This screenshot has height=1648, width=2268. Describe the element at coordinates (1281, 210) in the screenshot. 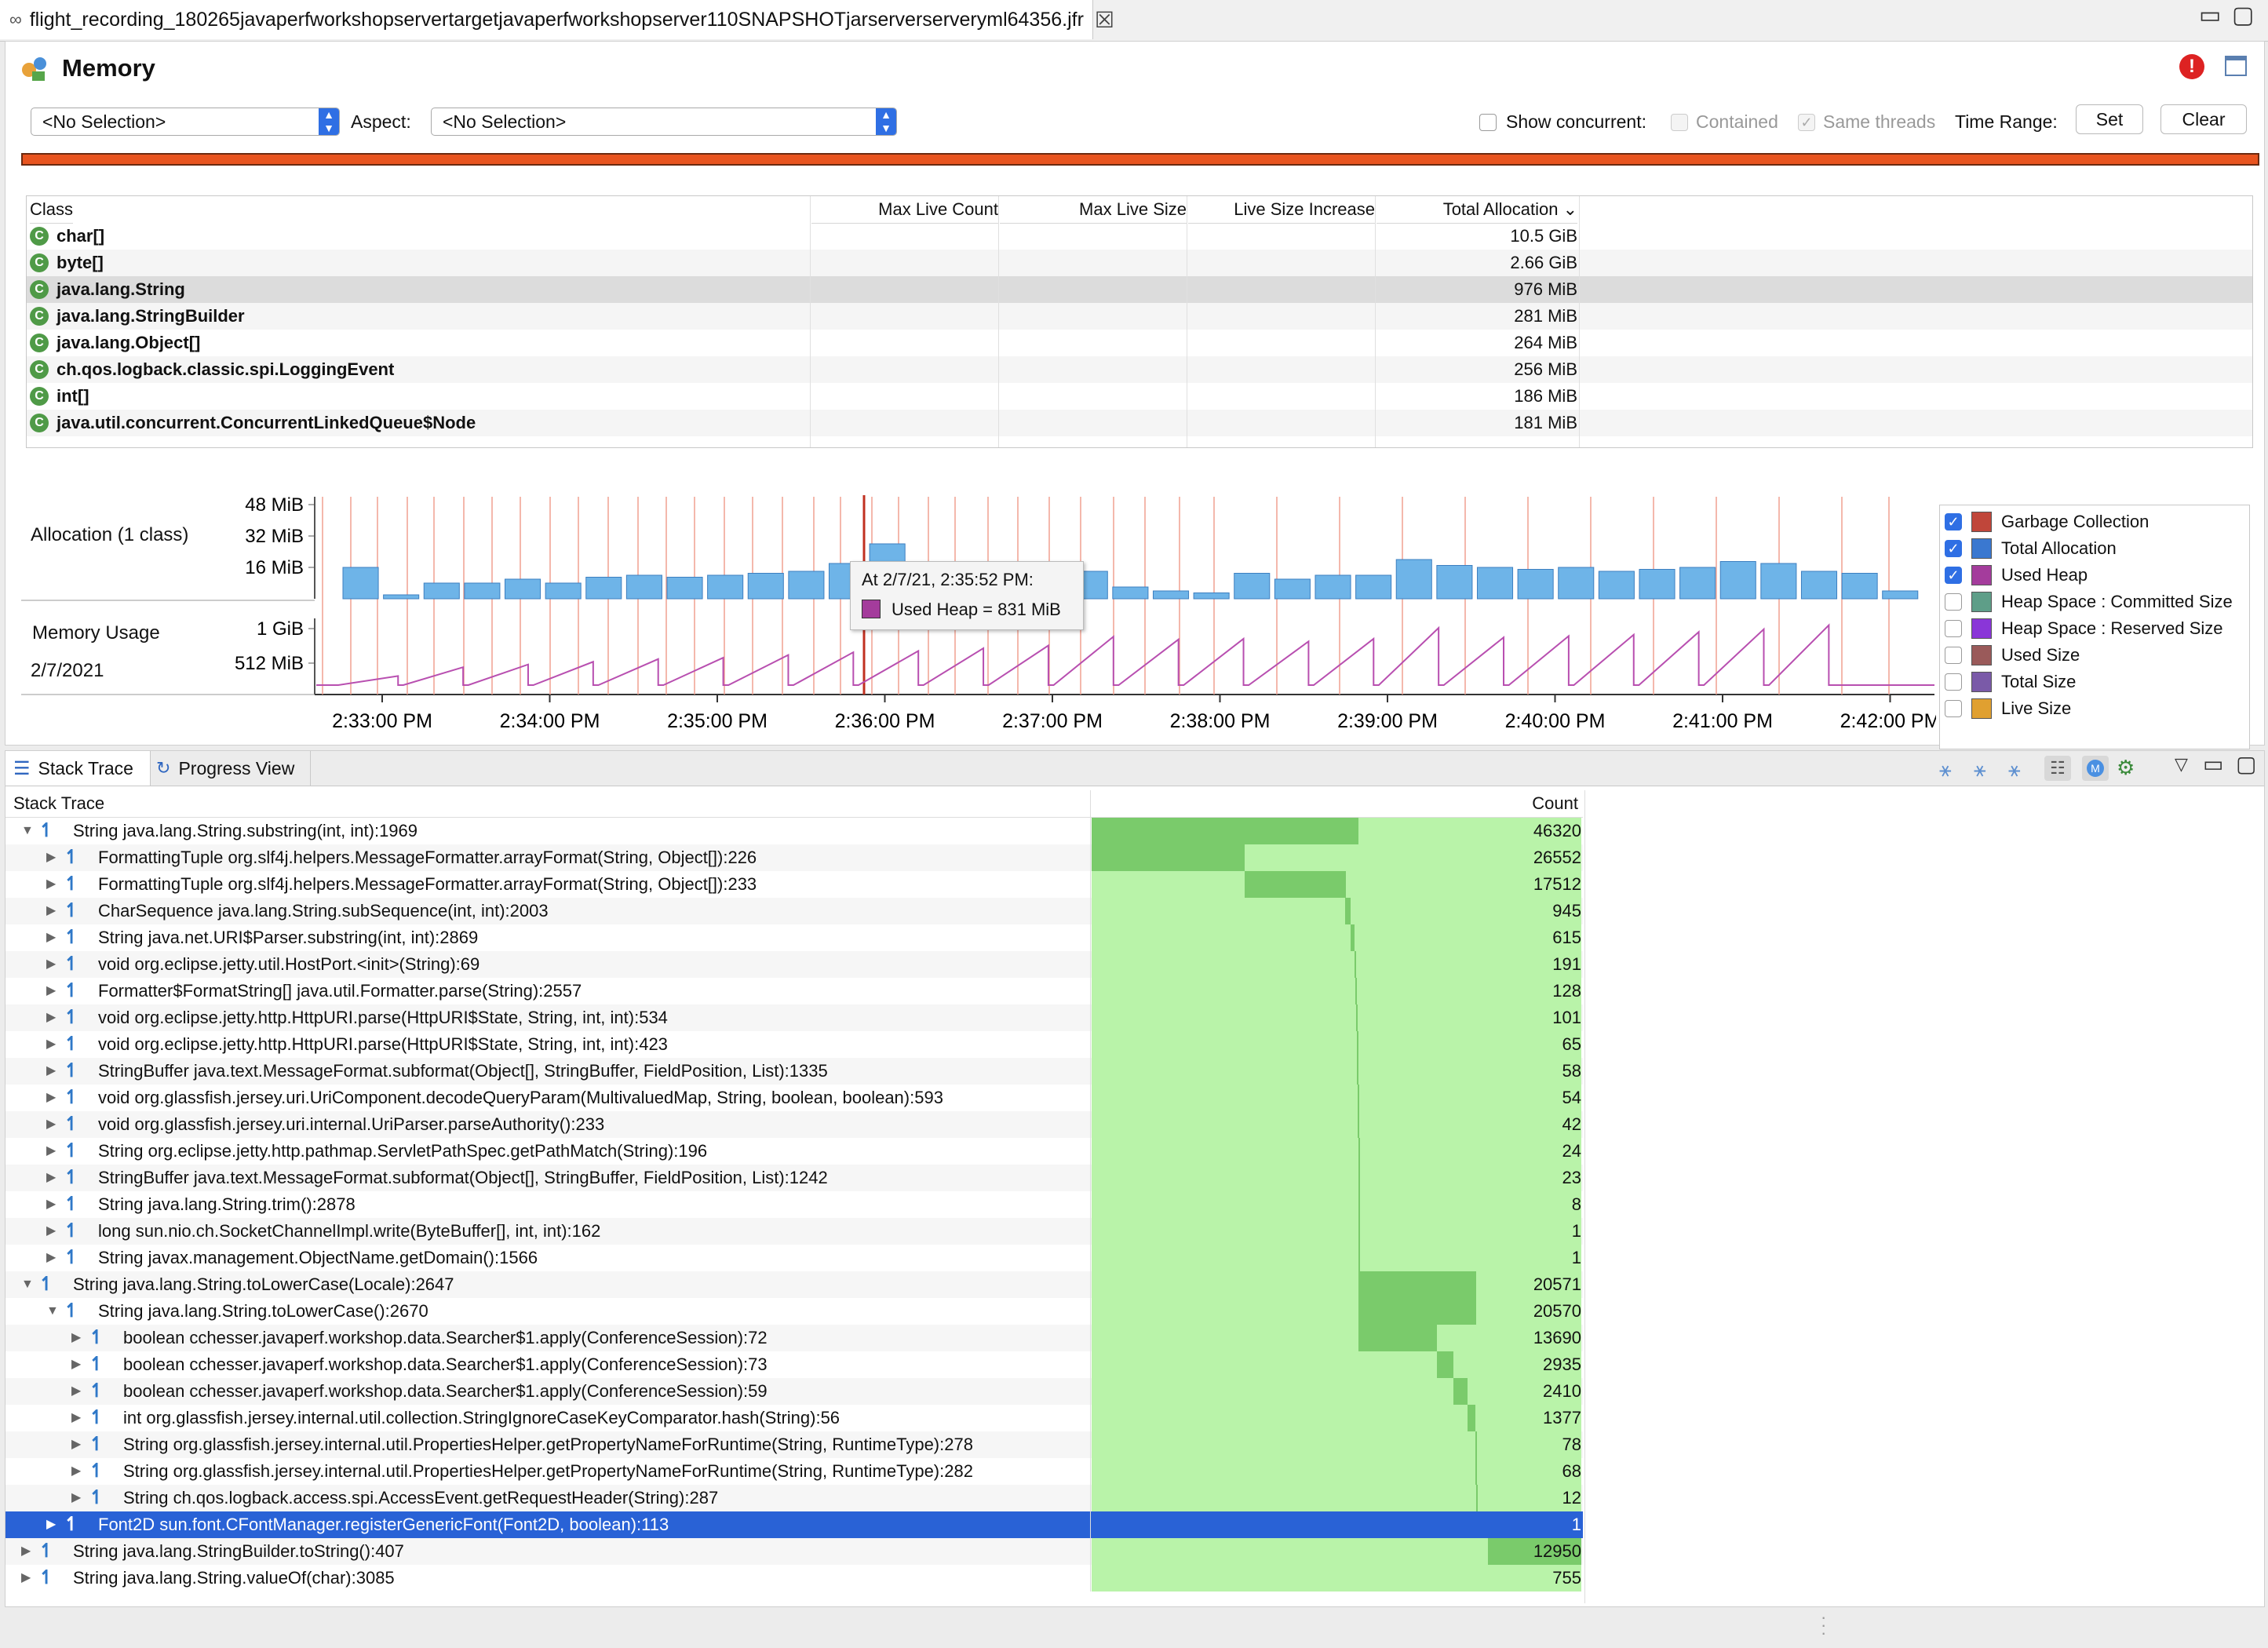

I see `col-live-size-increase: Live Size Increase` at that location.